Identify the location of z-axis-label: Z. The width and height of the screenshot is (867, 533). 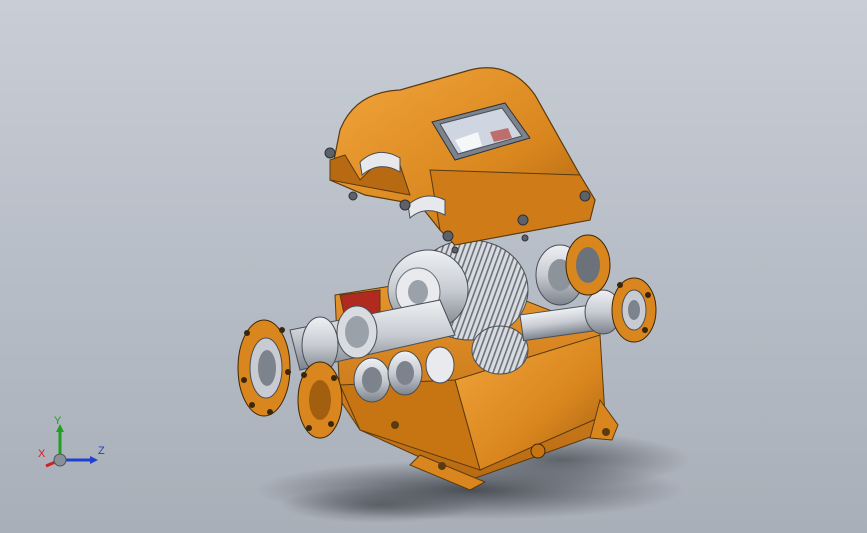
(101, 451).